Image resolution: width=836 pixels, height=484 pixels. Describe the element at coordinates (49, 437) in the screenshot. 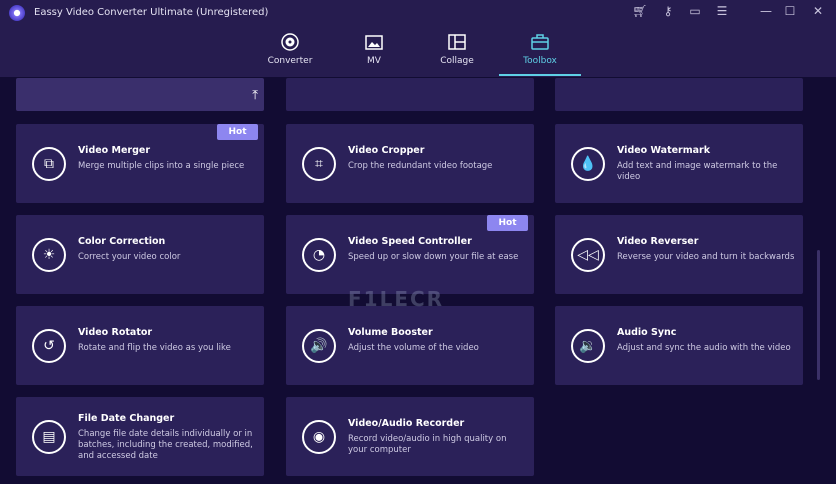

I see `file-date-icon: ▤` at that location.